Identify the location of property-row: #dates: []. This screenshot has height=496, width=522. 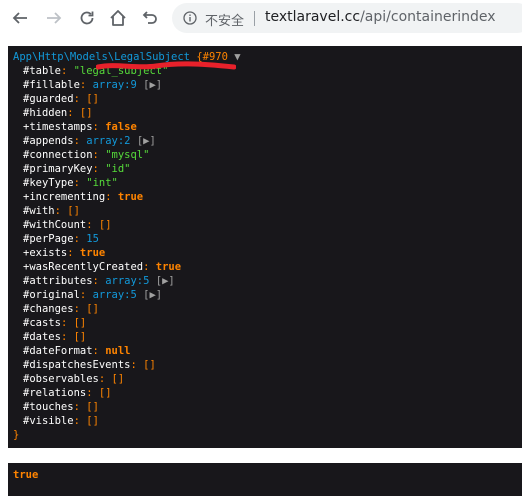
(54, 337).